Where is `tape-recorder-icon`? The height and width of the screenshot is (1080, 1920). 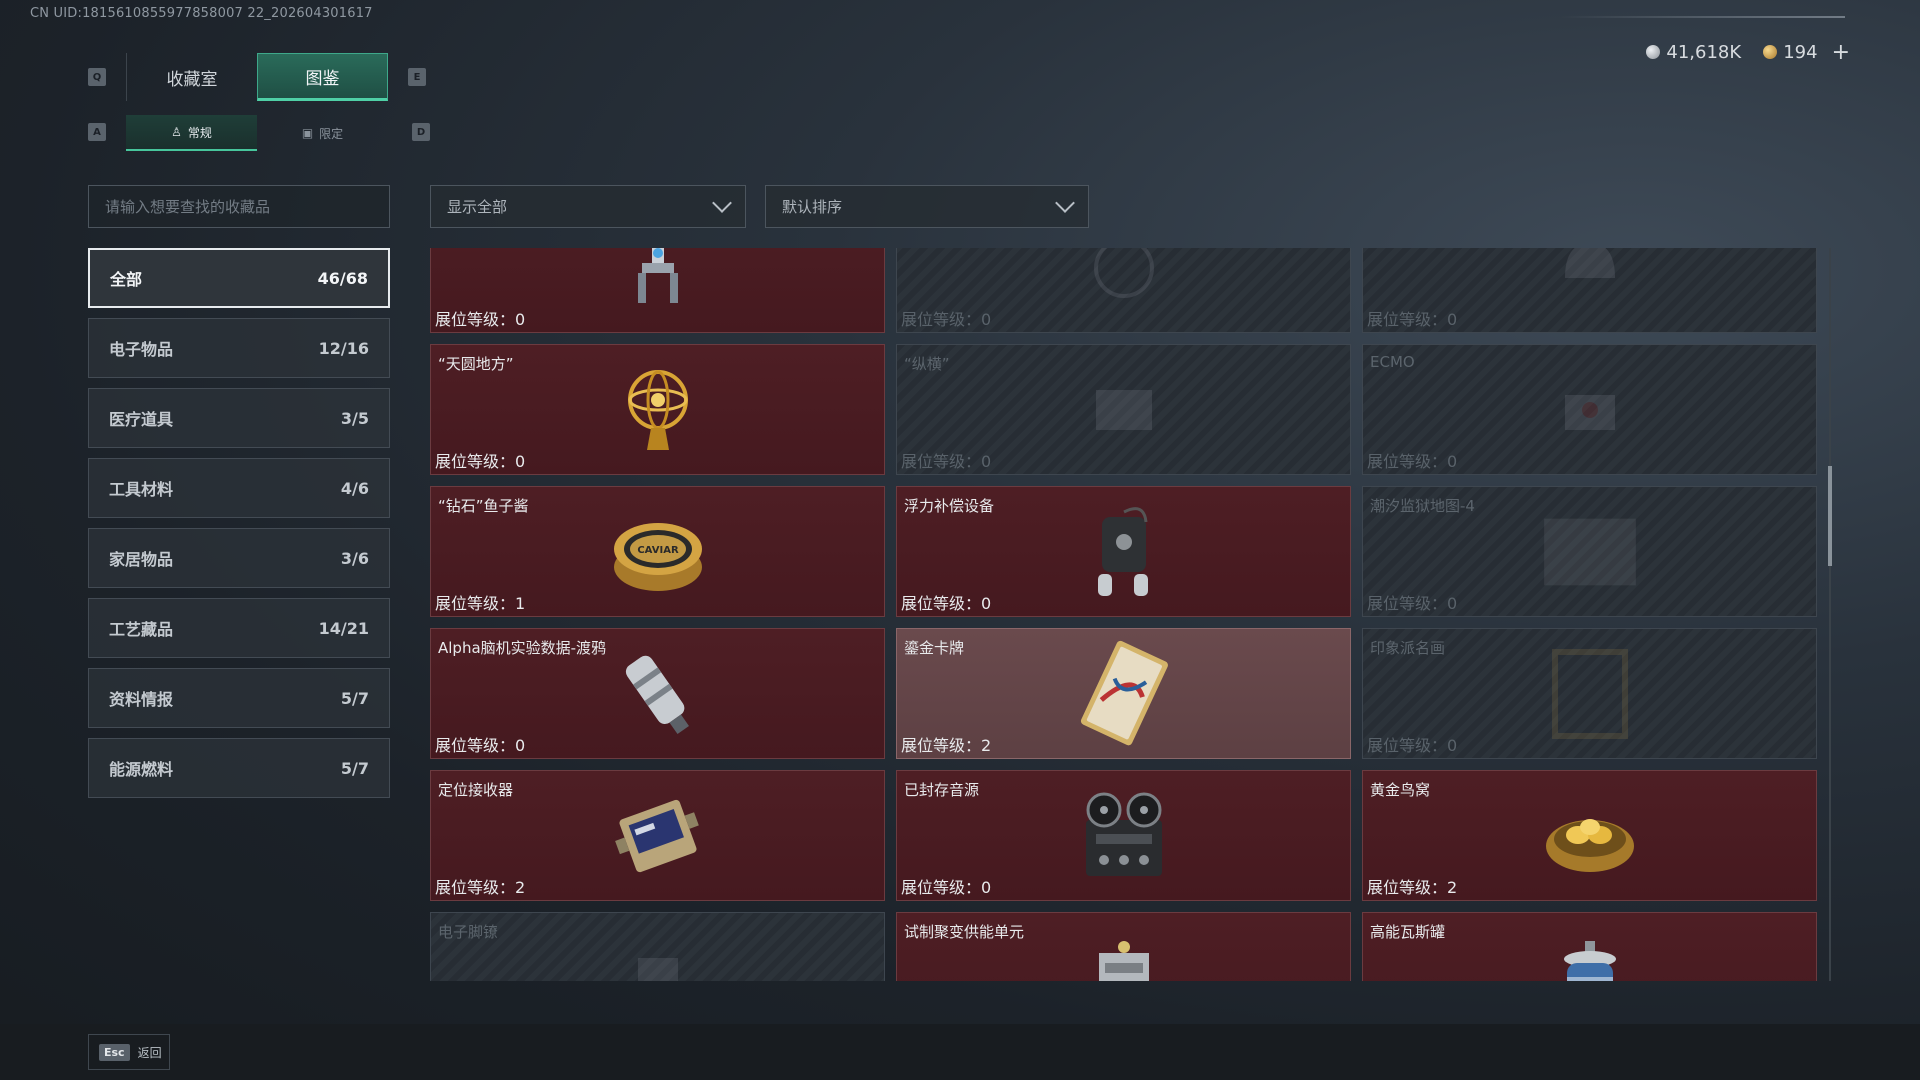 tape-recorder-icon is located at coordinates (1124, 836).